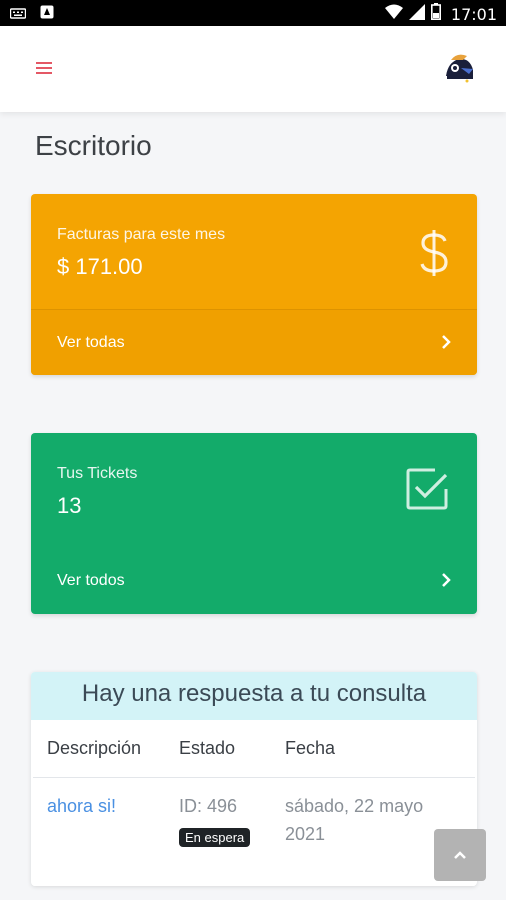 The width and height of the screenshot is (506, 900). Describe the element at coordinates (427, 491) in the screenshot. I see `checkbox-icon` at that location.